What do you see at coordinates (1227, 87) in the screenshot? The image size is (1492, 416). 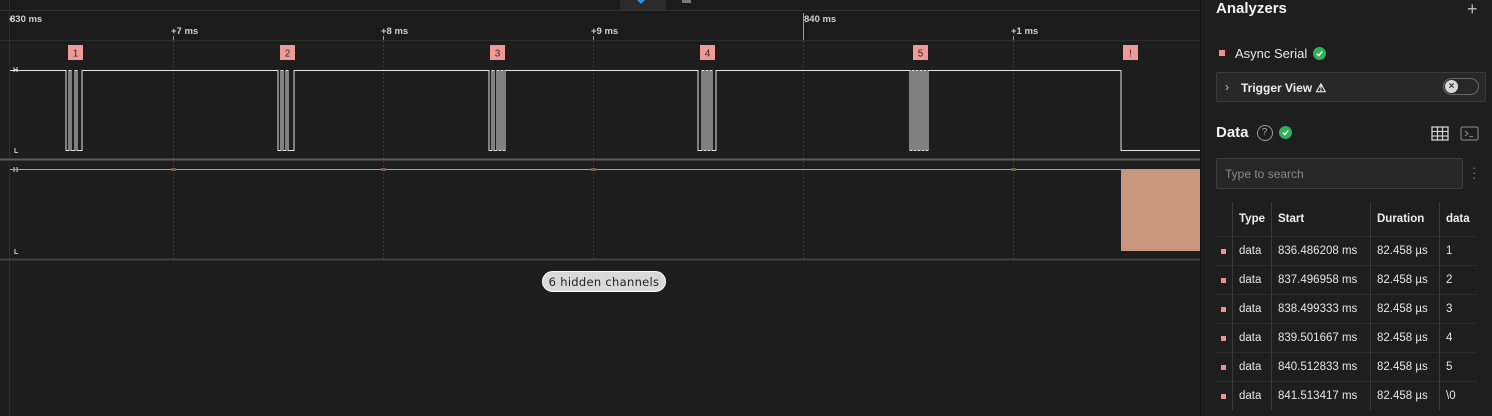 I see `chevron-right-icon: ›` at bounding box center [1227, 87].